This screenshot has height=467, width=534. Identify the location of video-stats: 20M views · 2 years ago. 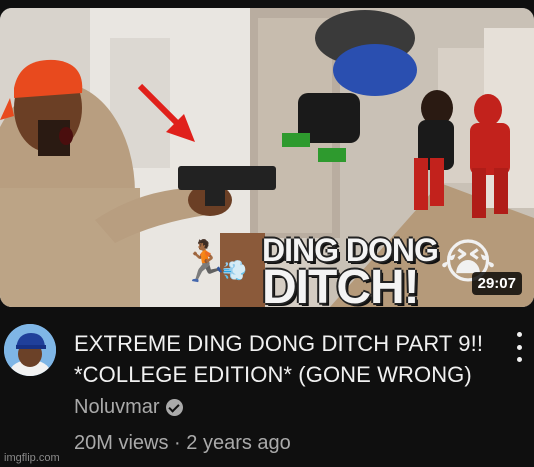
(182, 443).